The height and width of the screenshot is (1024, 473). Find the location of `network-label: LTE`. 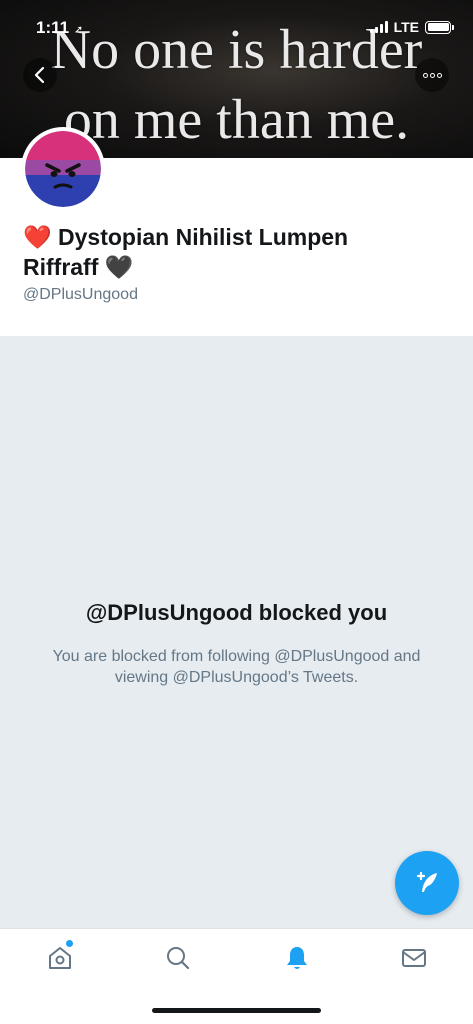

network-label: LTE is located at coordinates (406, 27).